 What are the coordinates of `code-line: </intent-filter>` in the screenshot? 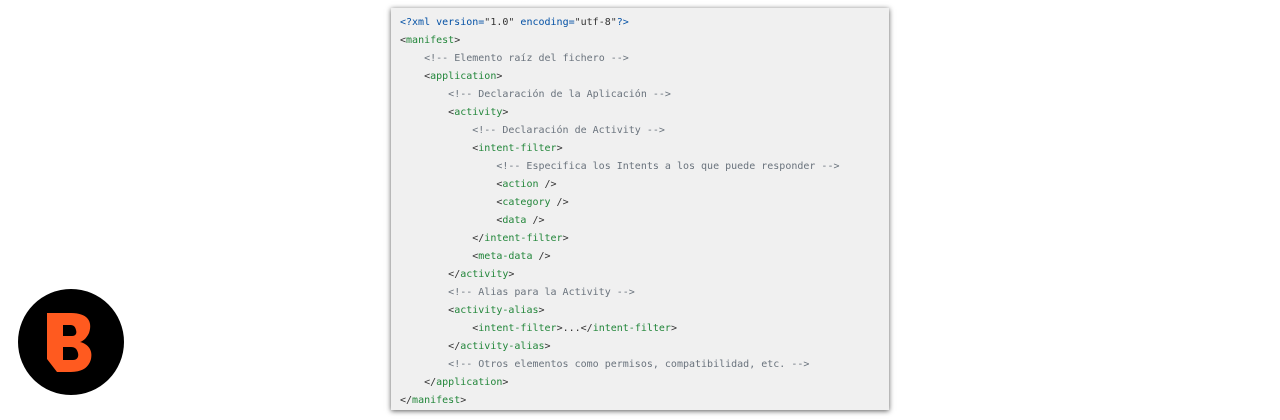 It's located at (644, 239).